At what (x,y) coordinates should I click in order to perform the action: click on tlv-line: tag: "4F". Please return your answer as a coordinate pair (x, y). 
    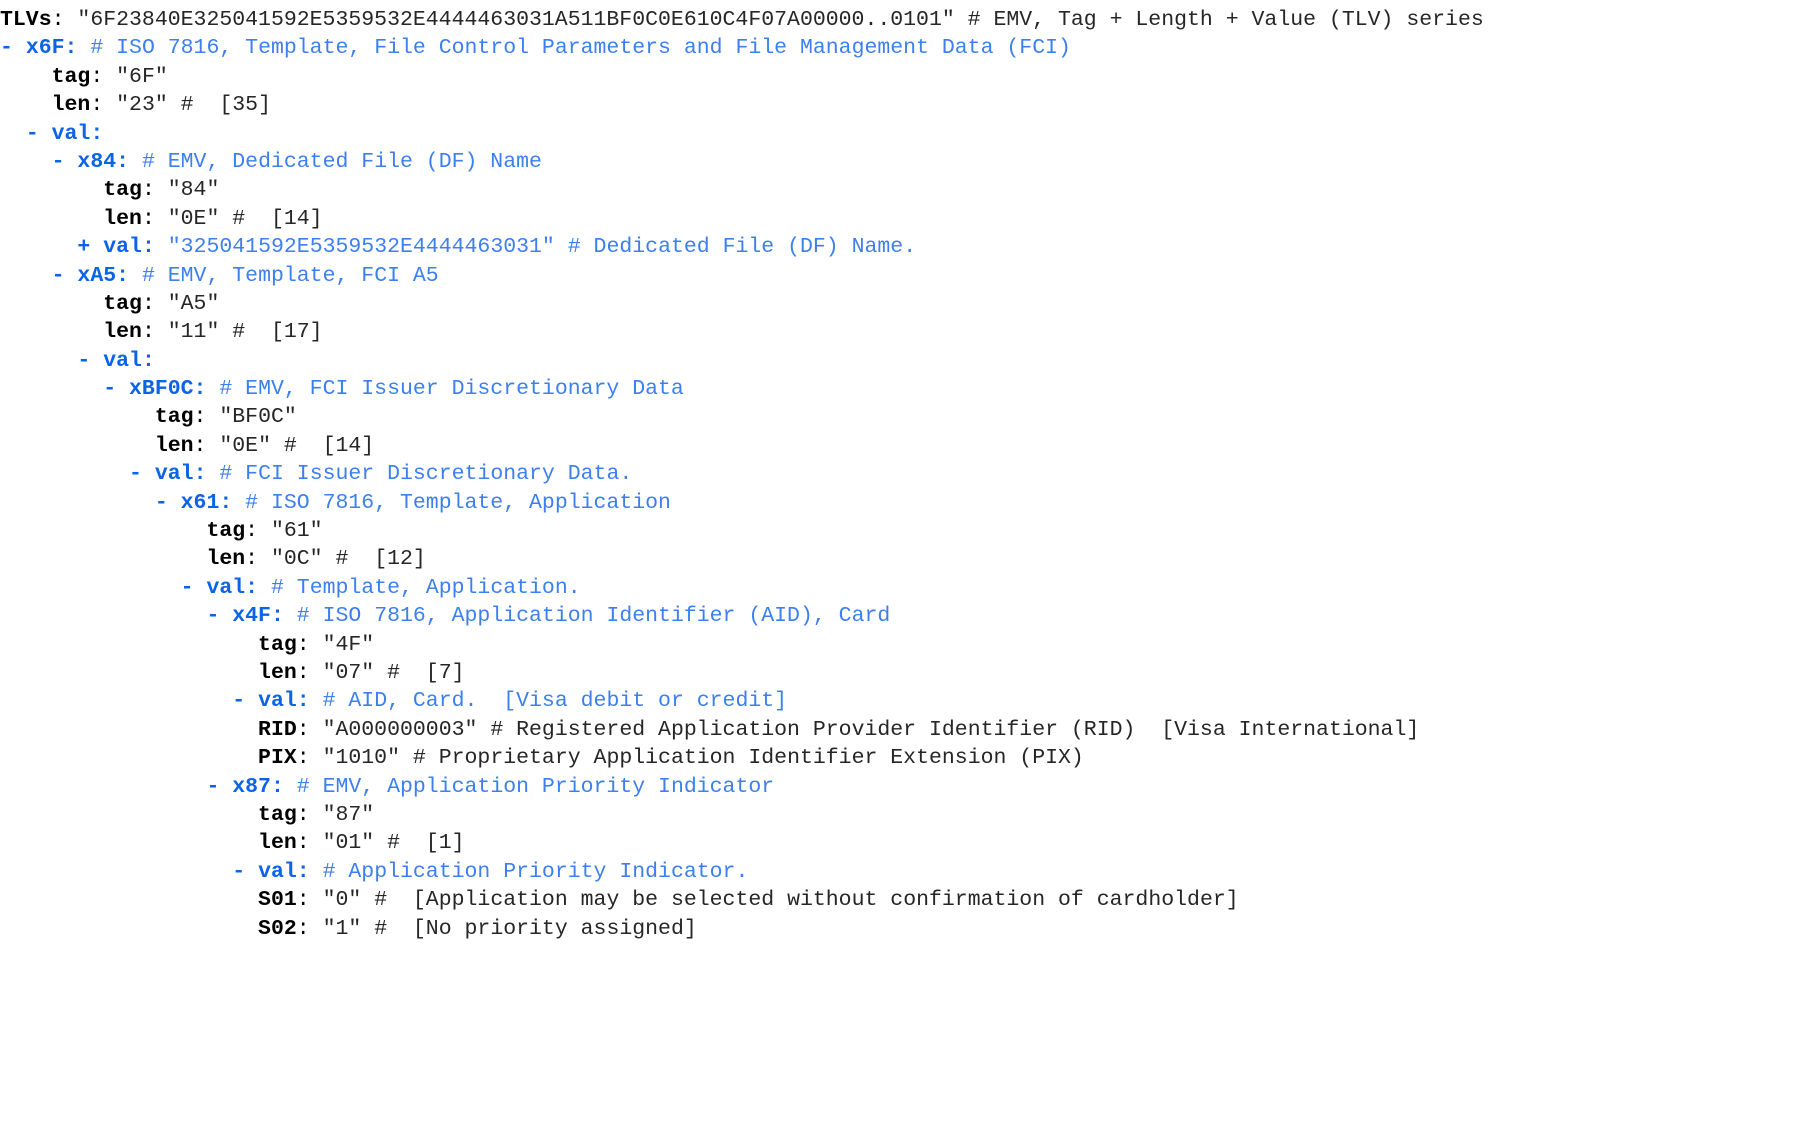
    Looking at the image, I should click on (900, 645).